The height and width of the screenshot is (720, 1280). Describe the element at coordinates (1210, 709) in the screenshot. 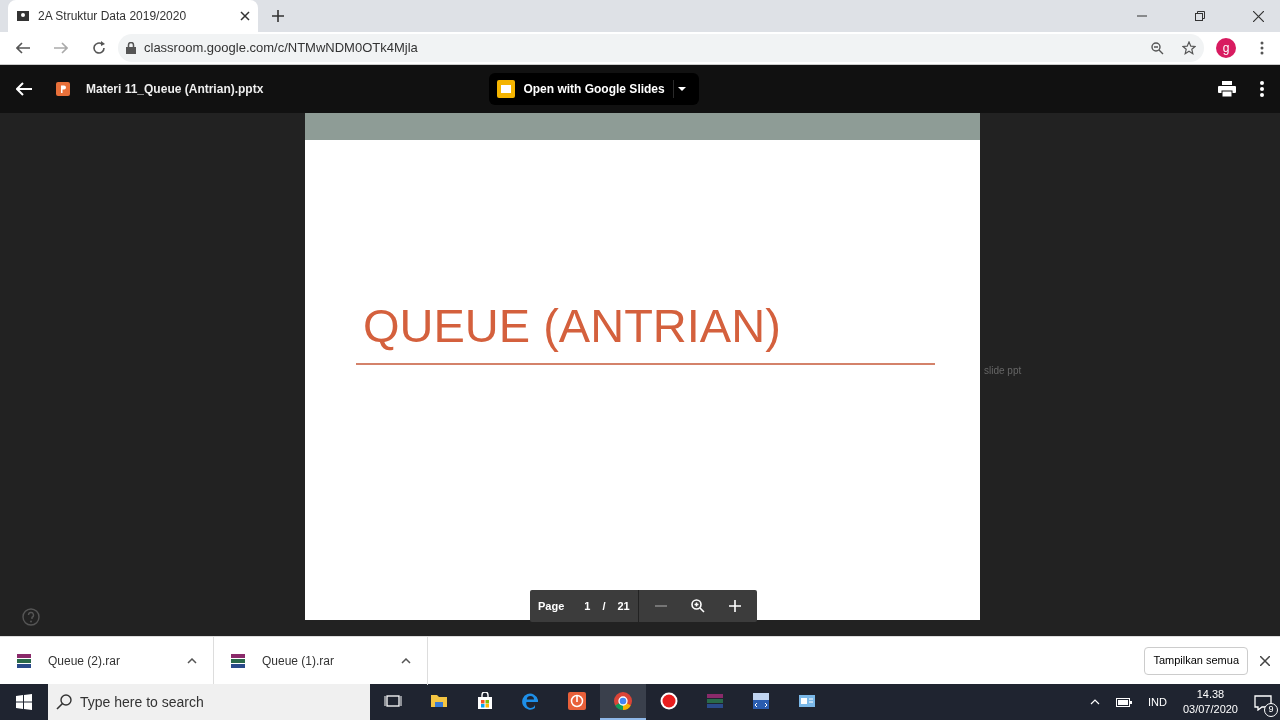

I see `clock-date: 03/07/2020` at that location.